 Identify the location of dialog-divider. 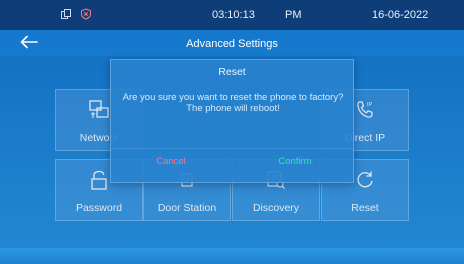
(232, 148).